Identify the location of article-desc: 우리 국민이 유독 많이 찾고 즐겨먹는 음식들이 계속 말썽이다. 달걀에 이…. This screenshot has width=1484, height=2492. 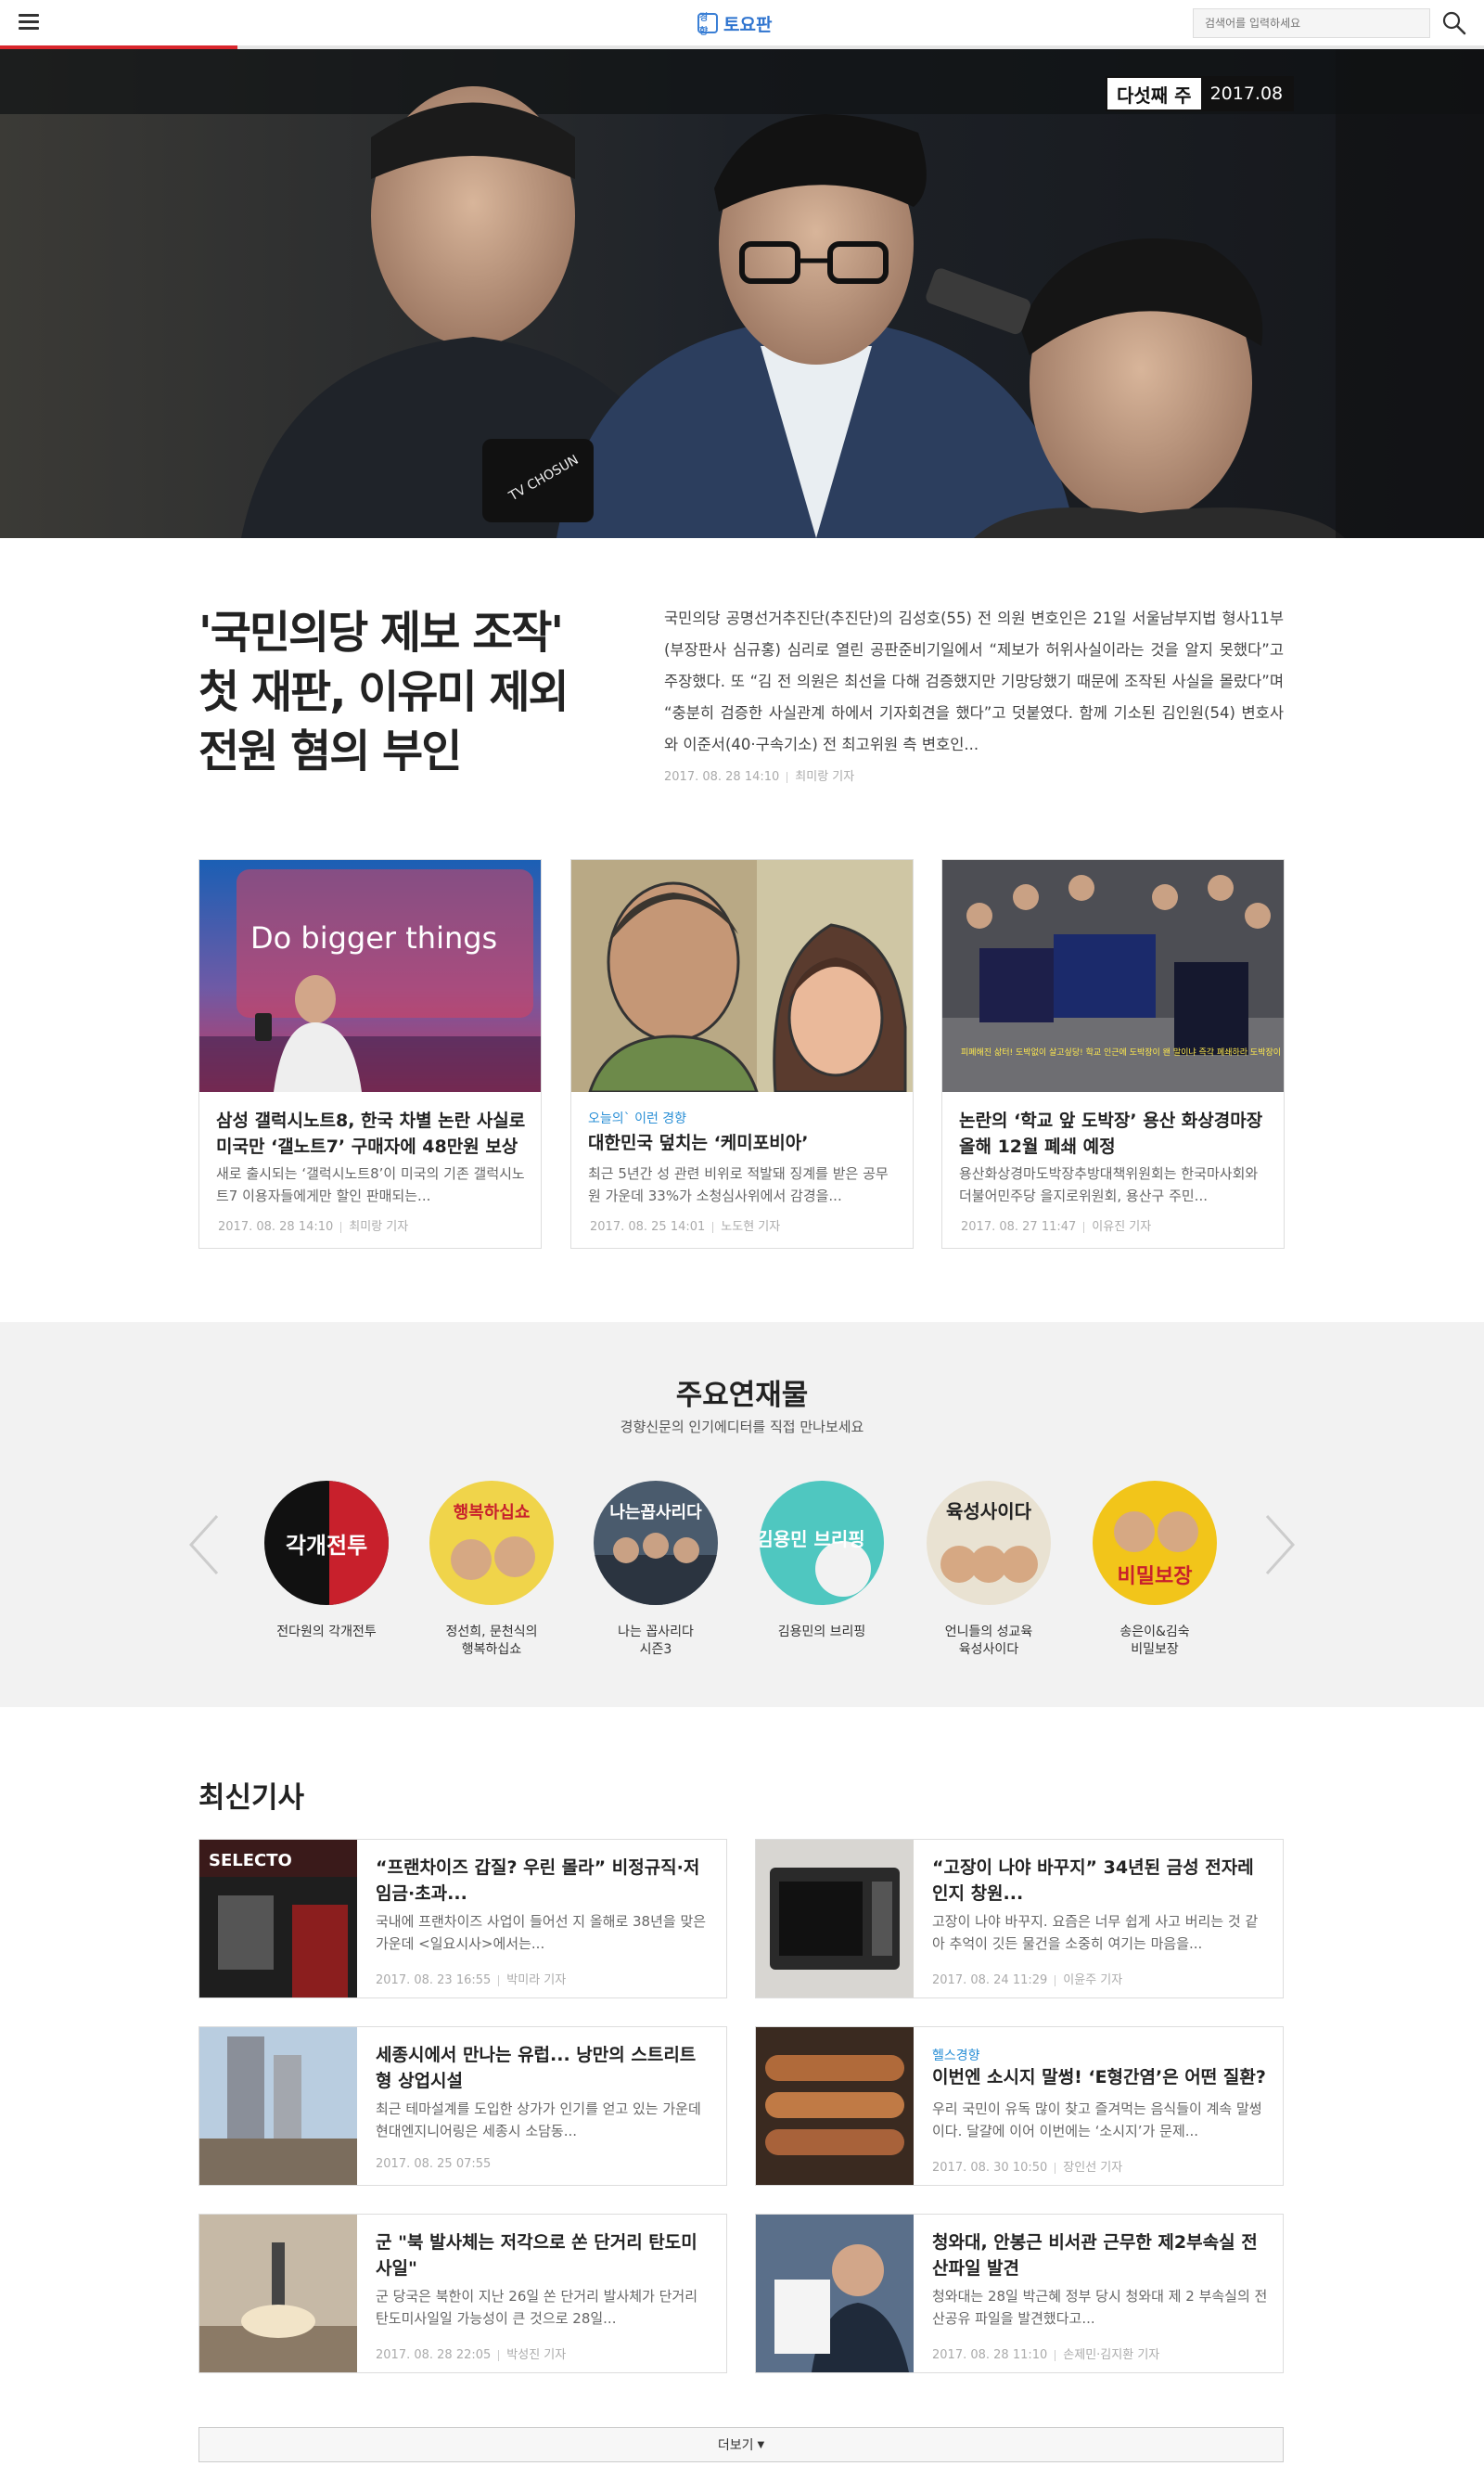
(1097, 2119).